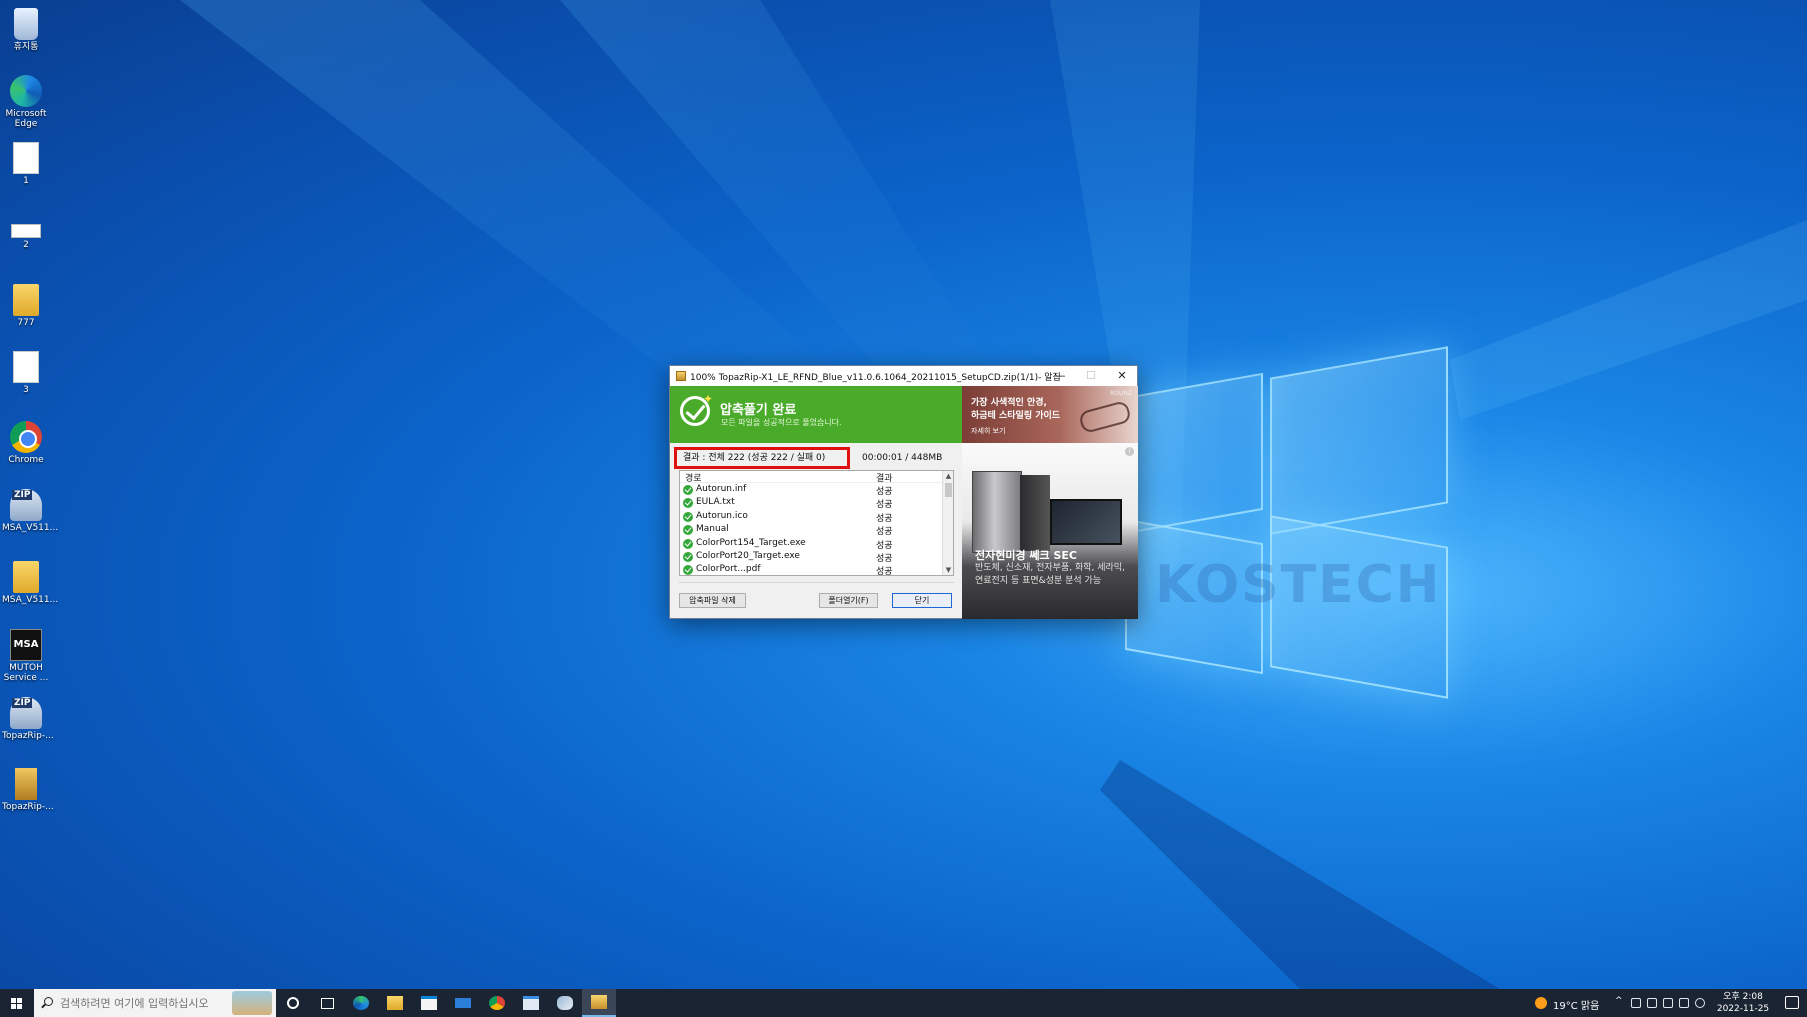 Image resolution: width=1807 pixels, height=1017 pixels. Describe the element at coordinates (26, 91) in the screenshot. I see `edge-icon` at that location.